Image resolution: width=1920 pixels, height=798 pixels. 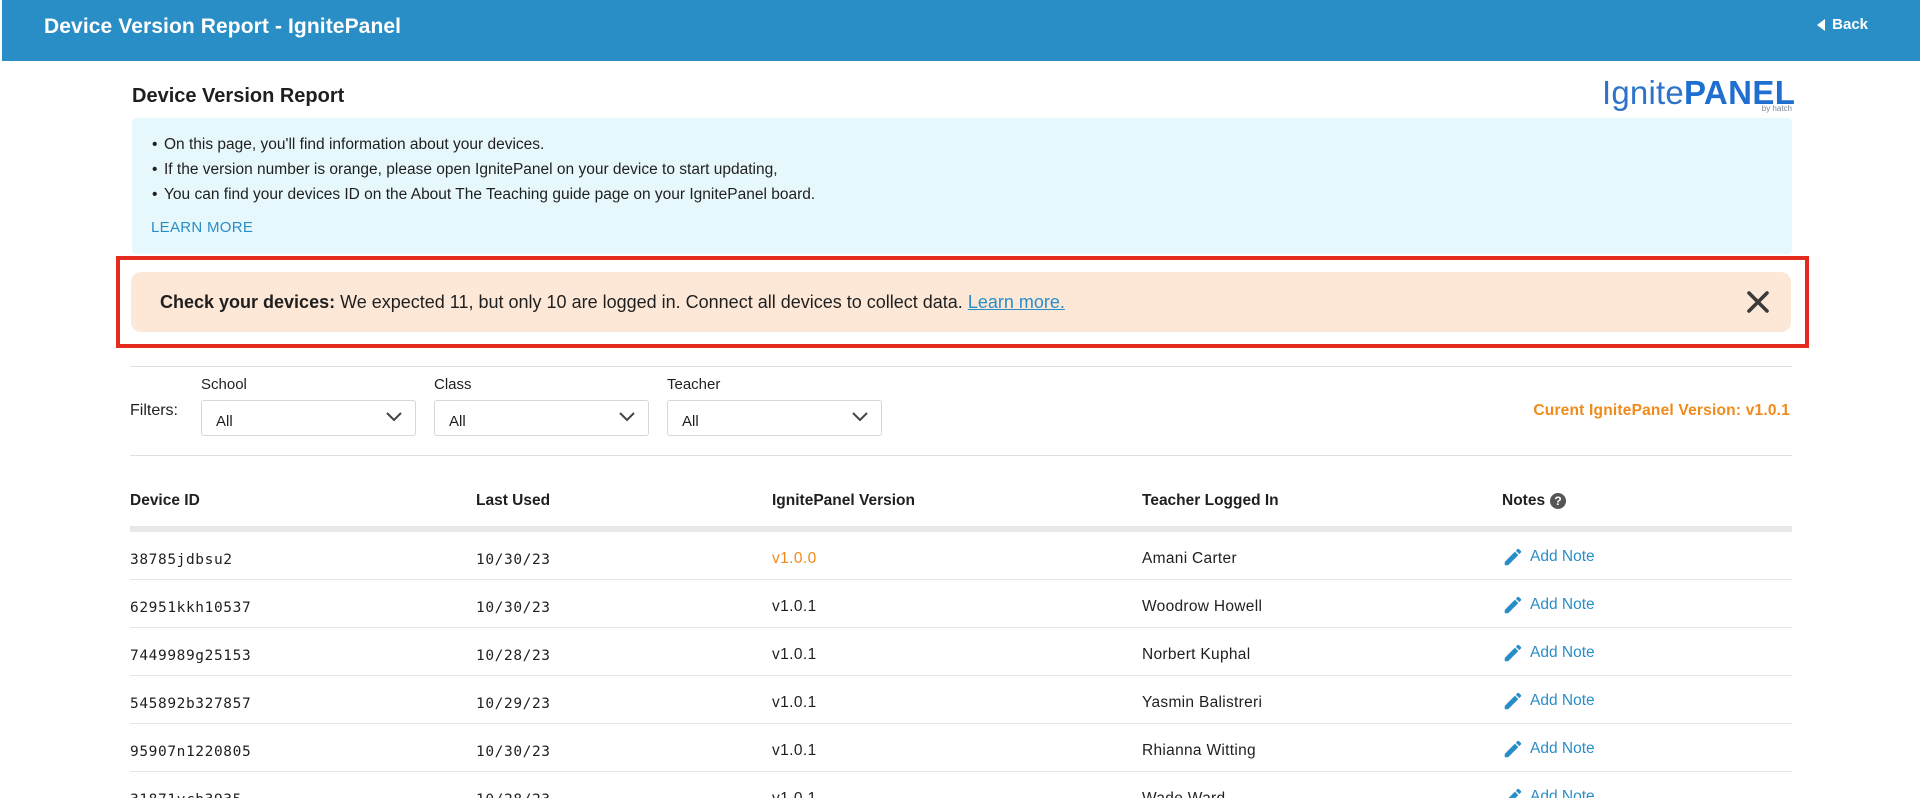 I want to click on teacher-filter: Teacher All, so click(x=774, y=406).